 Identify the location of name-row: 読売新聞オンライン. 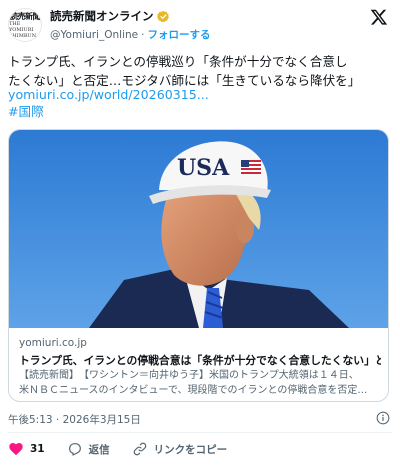
(110, 16).